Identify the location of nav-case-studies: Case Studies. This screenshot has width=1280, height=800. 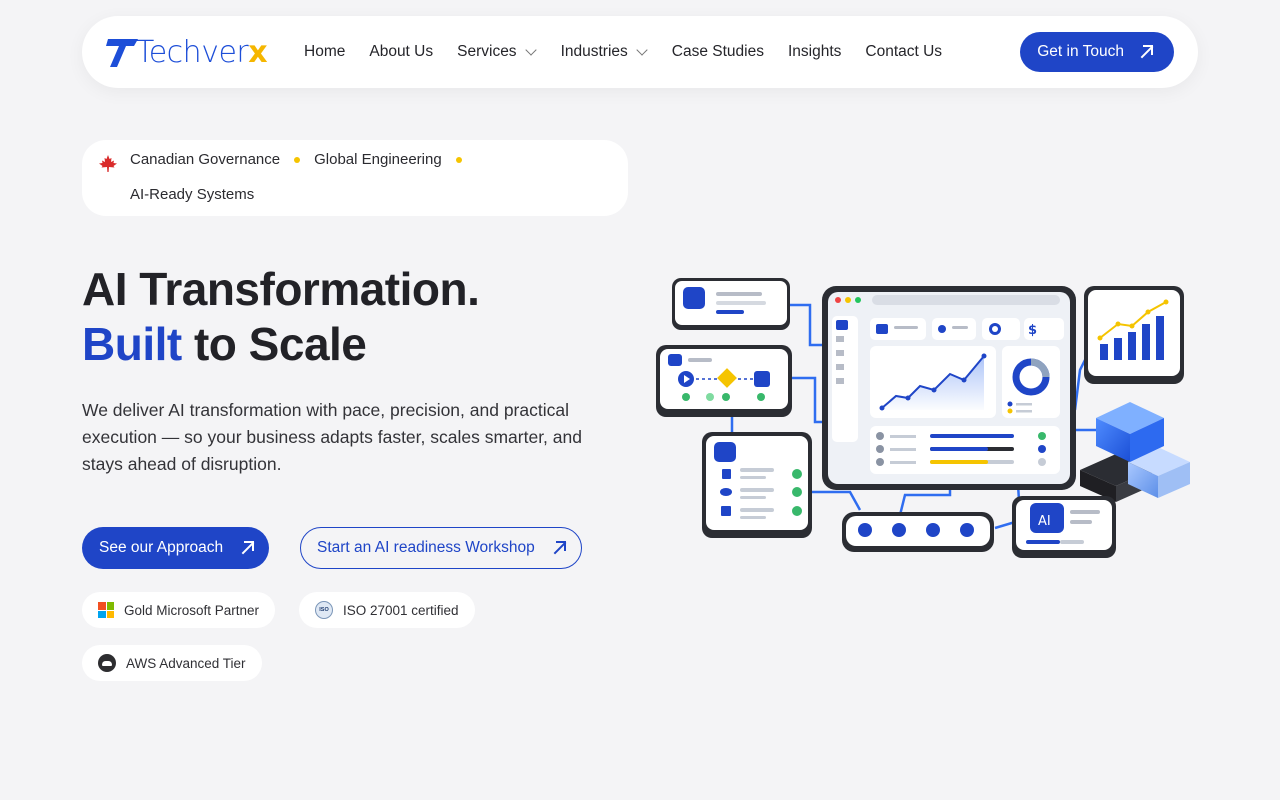
(718, 52).